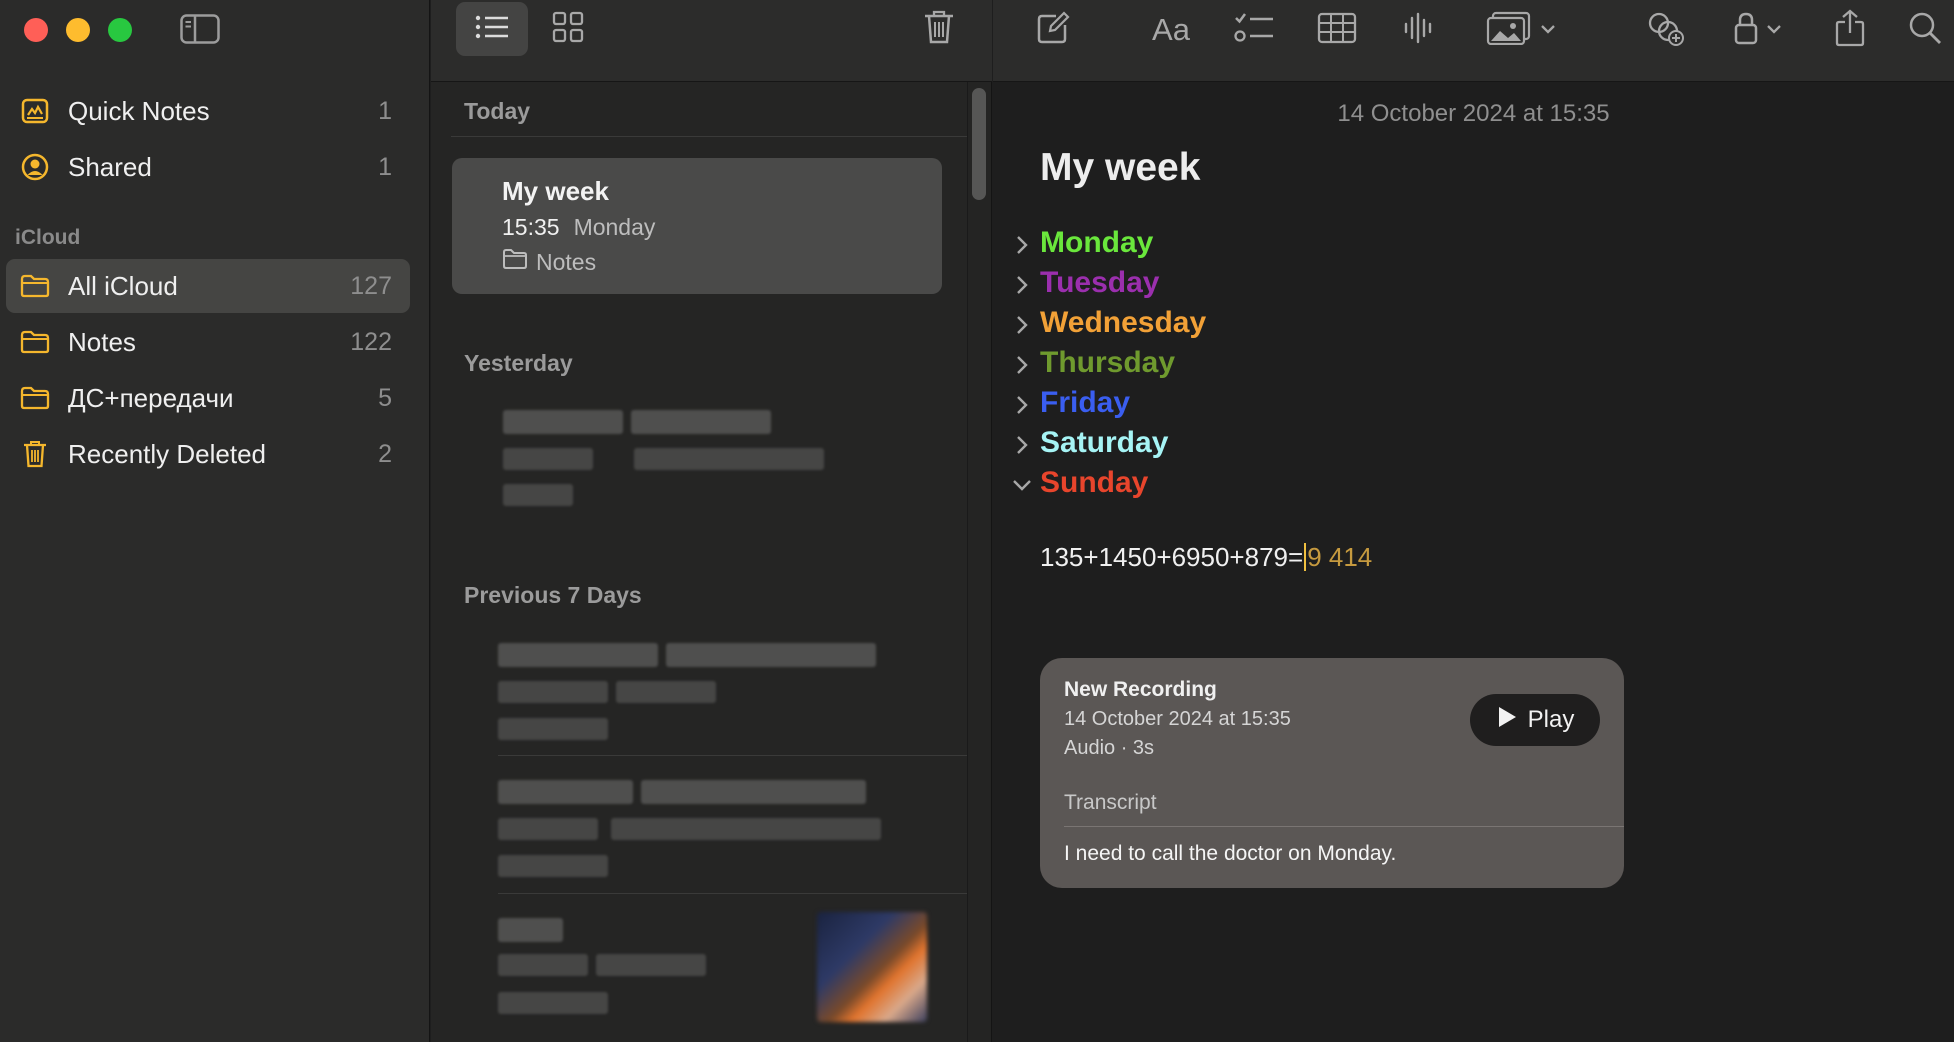  I want to click on group-header-today: Today, so click(497, 111).